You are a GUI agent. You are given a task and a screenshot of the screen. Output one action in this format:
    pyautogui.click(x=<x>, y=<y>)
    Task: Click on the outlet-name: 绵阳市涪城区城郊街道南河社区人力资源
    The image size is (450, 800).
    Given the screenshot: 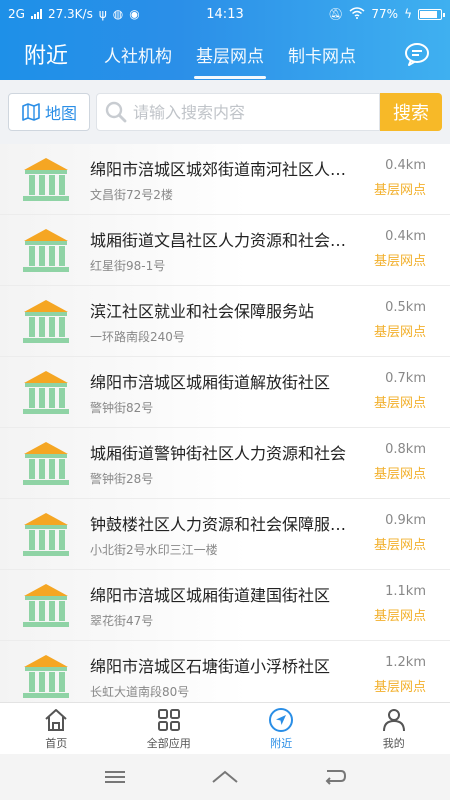 What is the action you would take?
    pyautogui.click(x=221, y=169)
    